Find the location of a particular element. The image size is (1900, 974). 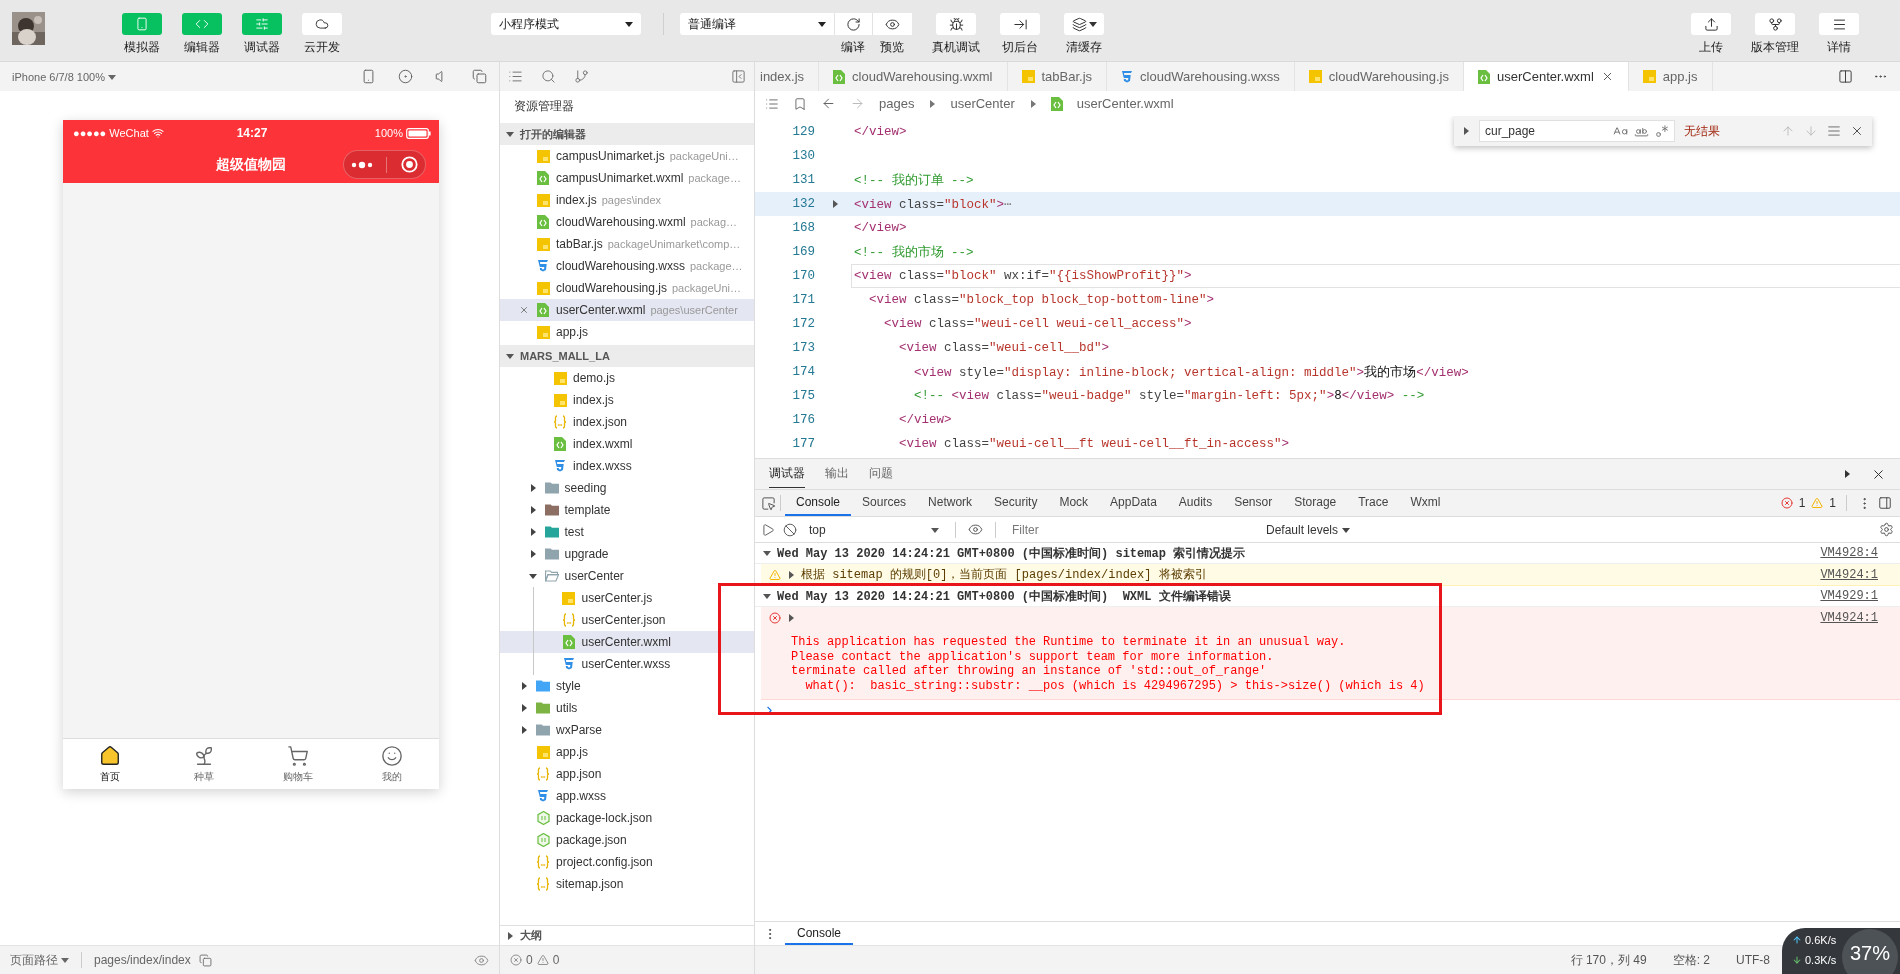

devtools-tab: Sources is located at coordinates (884, 503).